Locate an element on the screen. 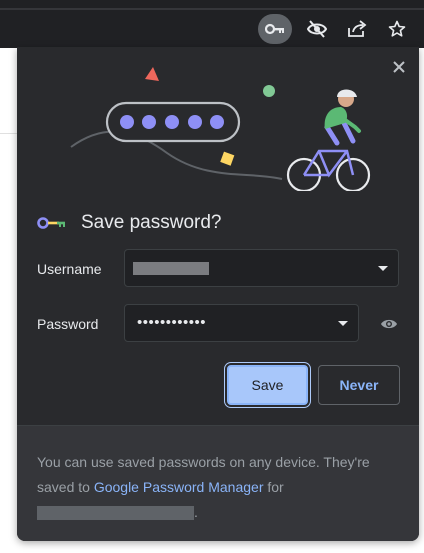 Image resolution: width=424 pixels, height=553 pixels. dialog-header: Save password? is located at coordinates (129, 223).